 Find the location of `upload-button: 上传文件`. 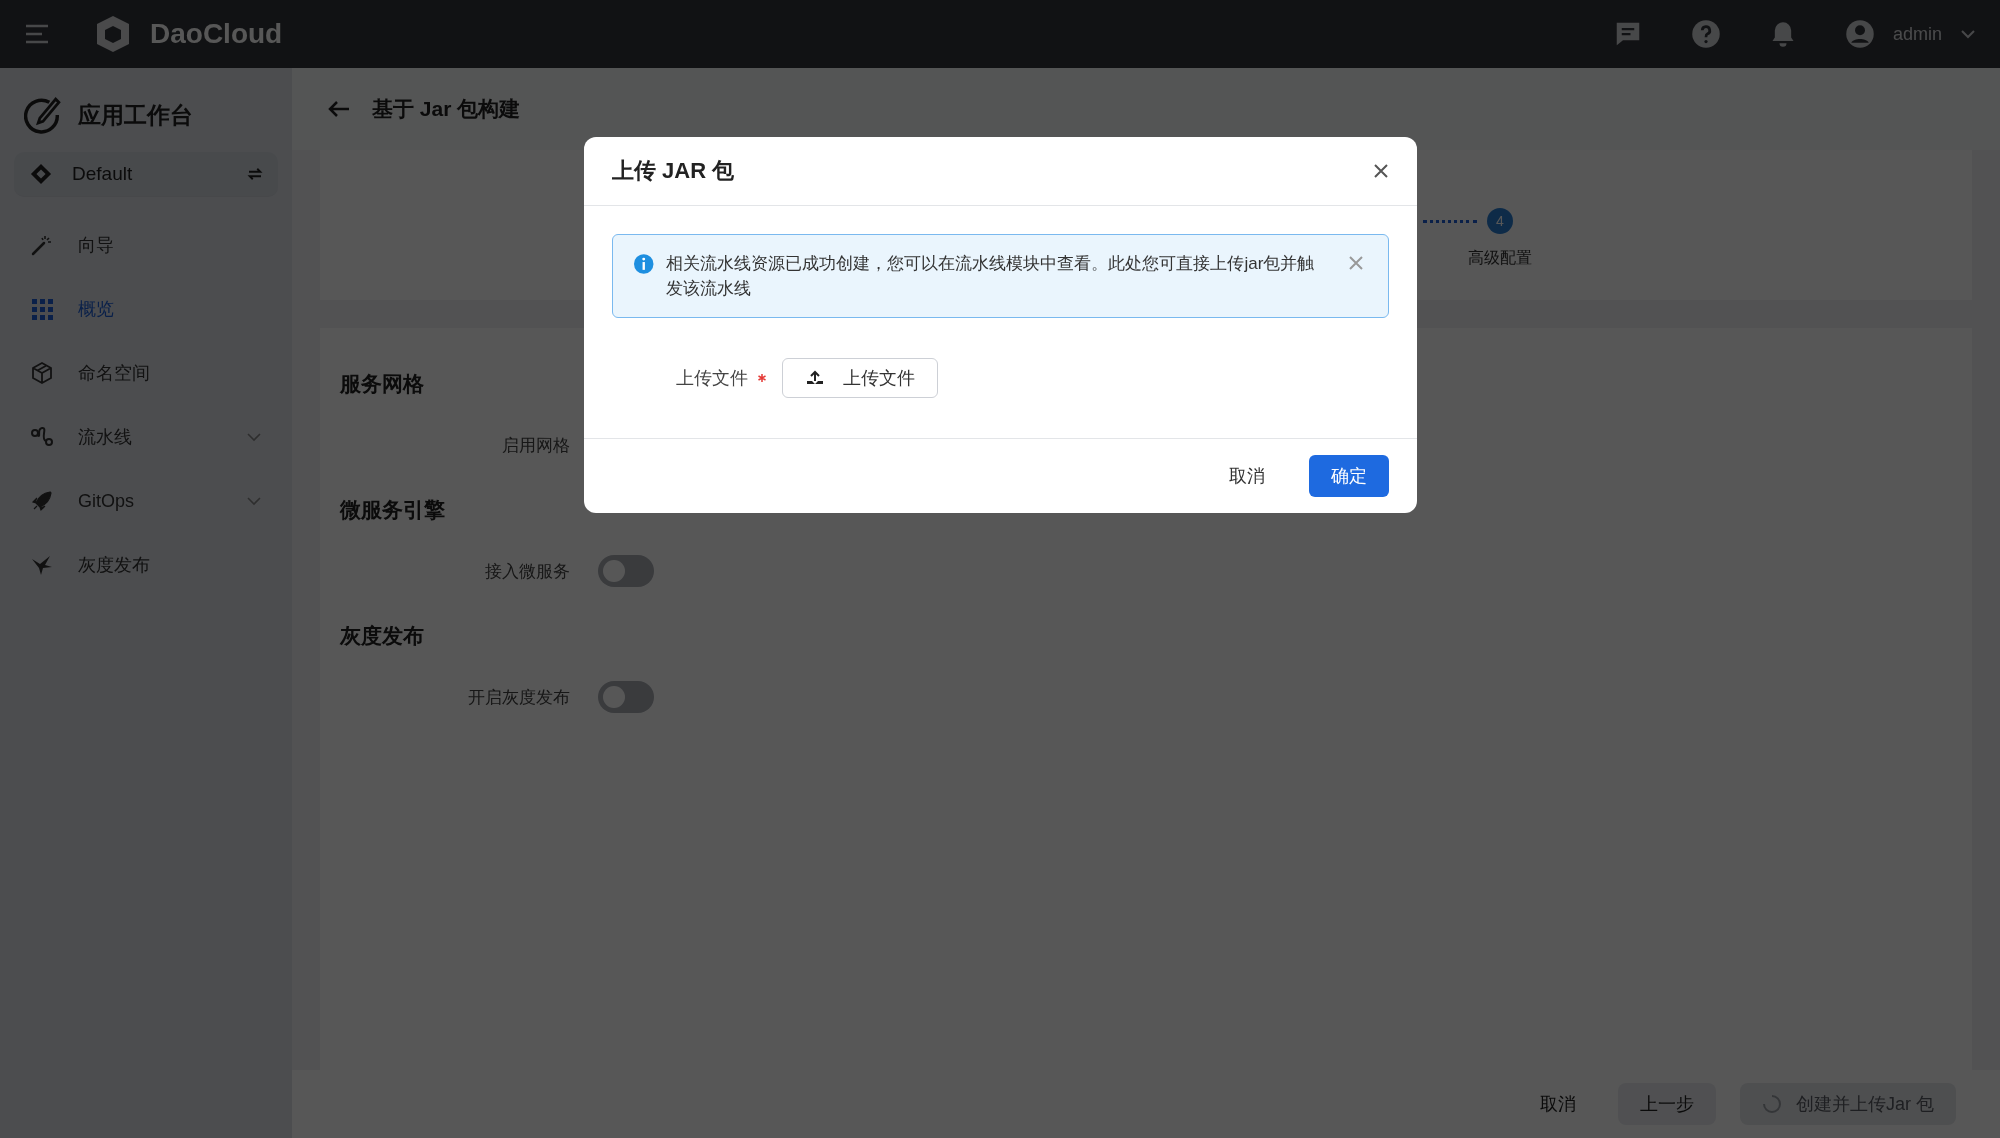

upload-button: 上传文件 is located at coordinates (860, 378).